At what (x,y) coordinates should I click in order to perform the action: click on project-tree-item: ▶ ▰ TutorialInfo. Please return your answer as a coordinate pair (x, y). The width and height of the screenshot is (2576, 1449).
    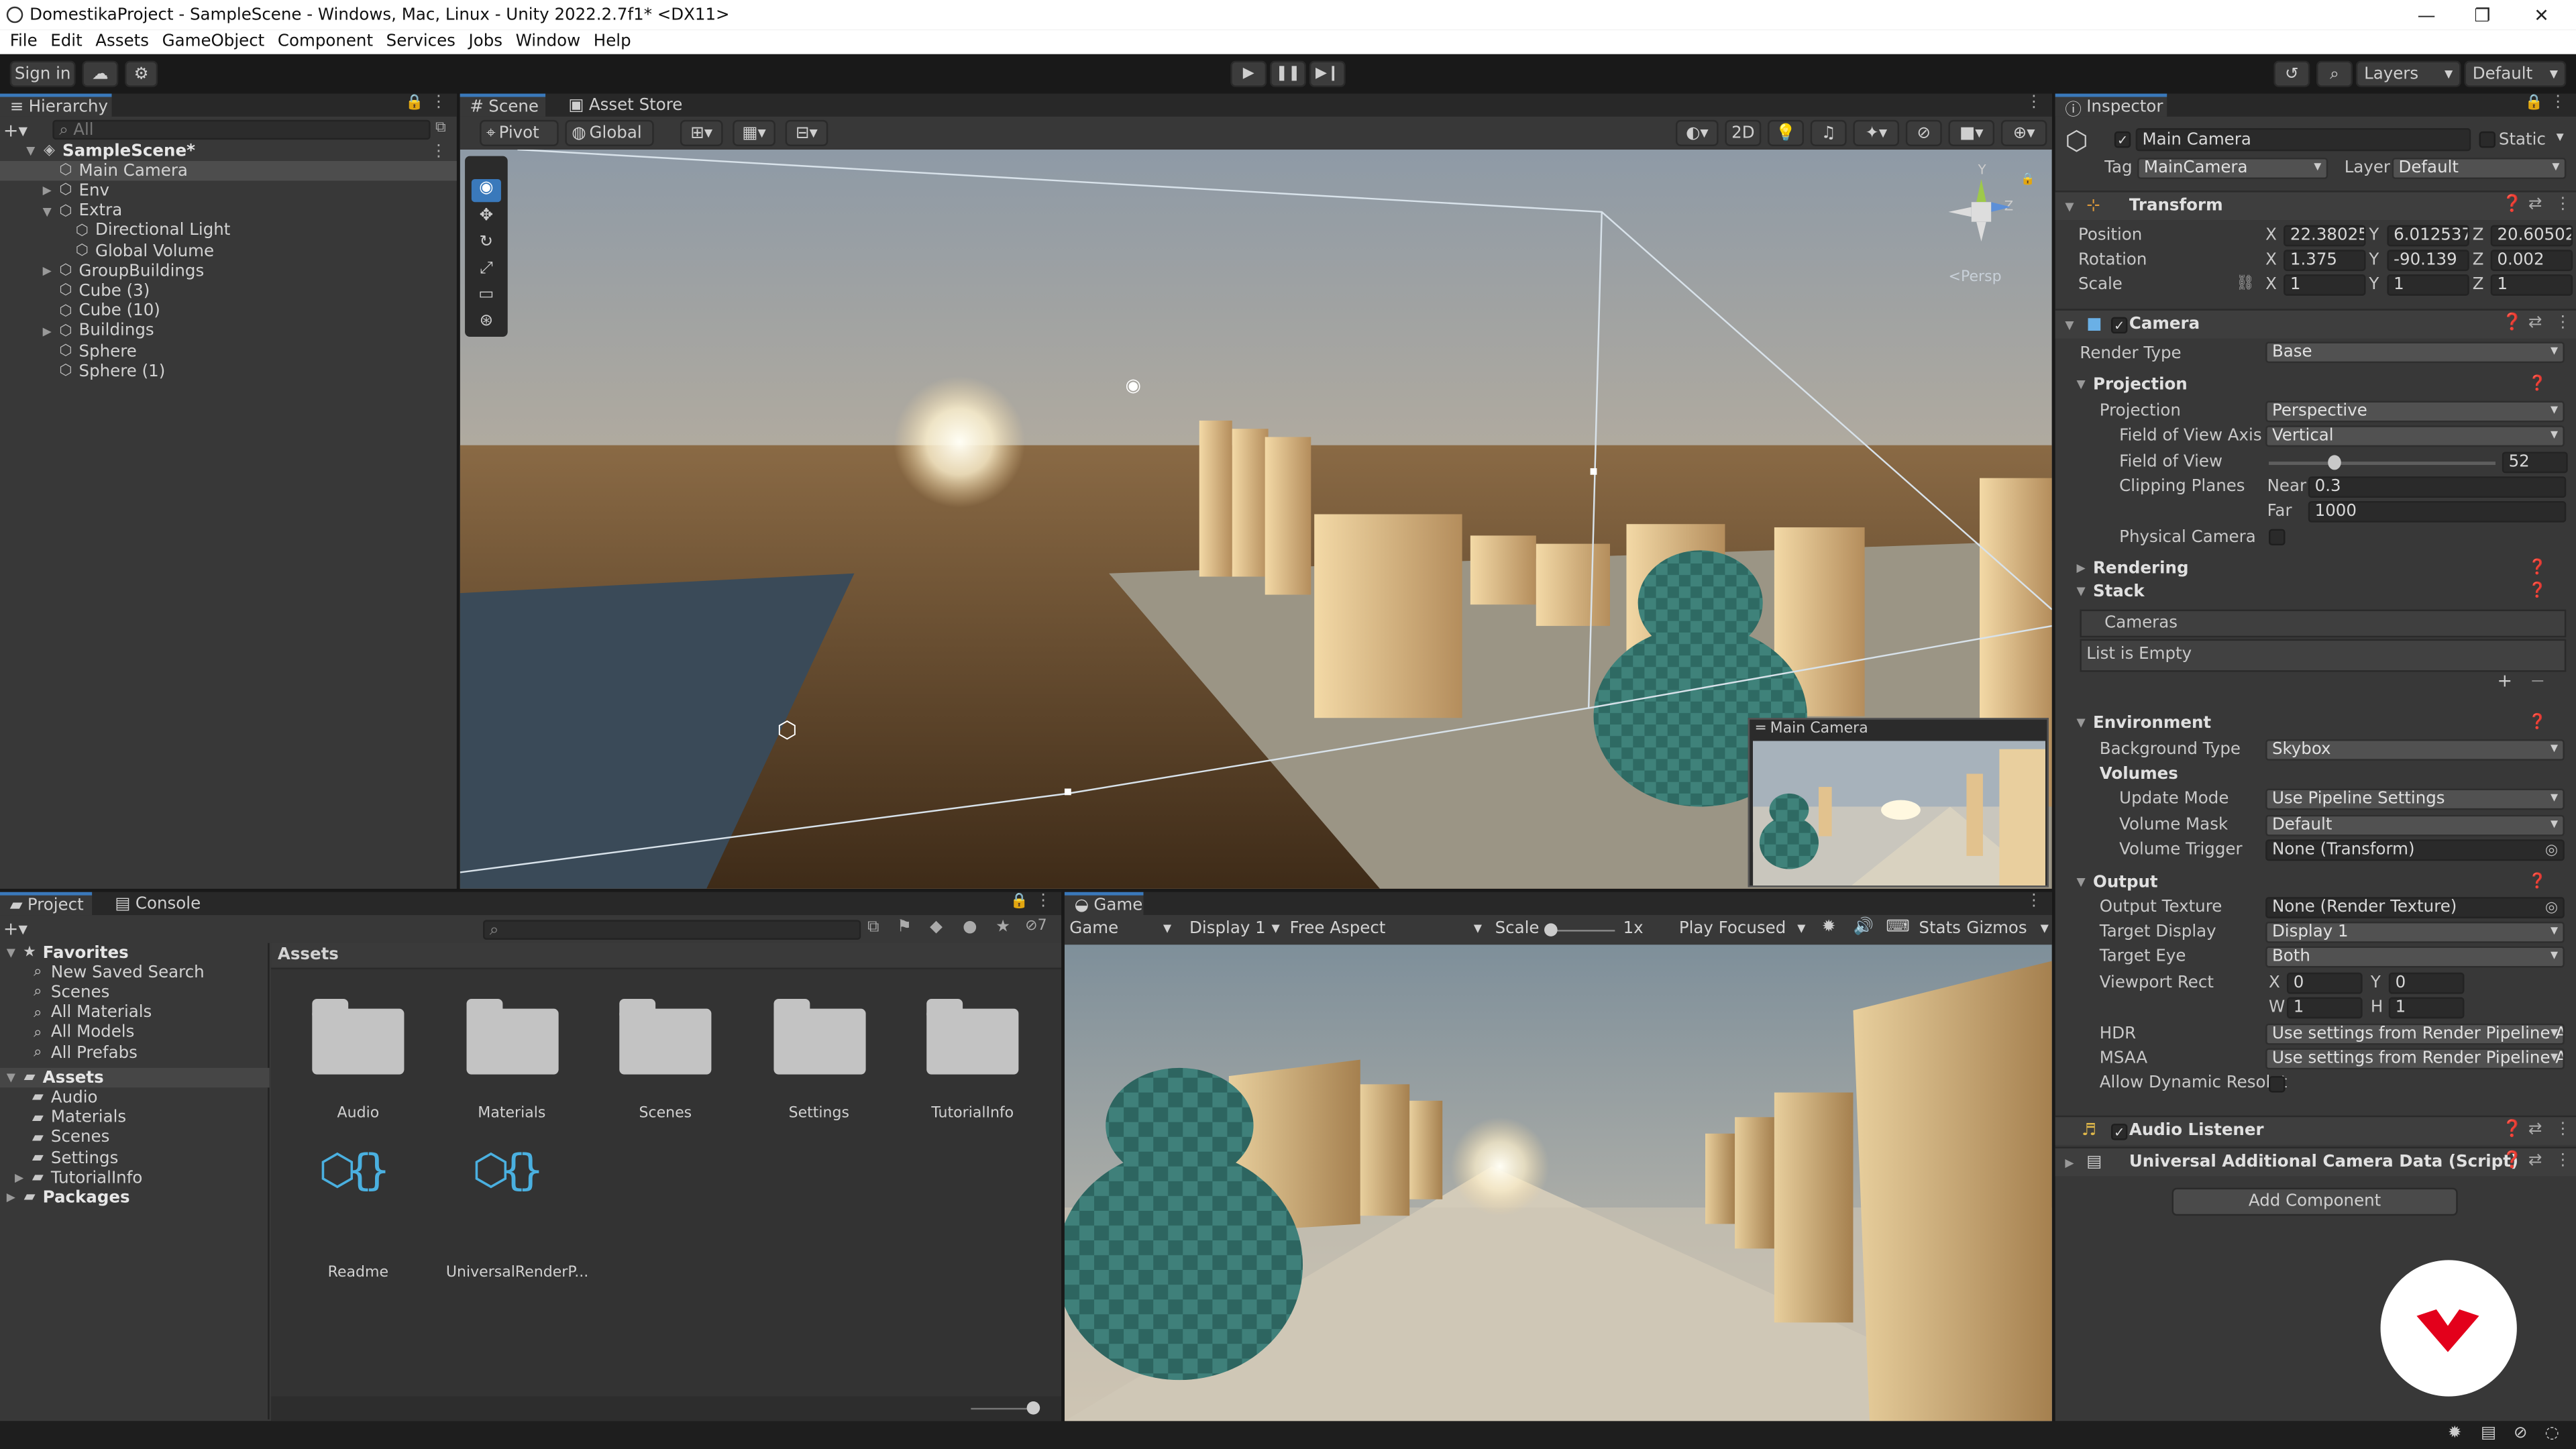
    Looking at the image, I should click on (135, 1178).